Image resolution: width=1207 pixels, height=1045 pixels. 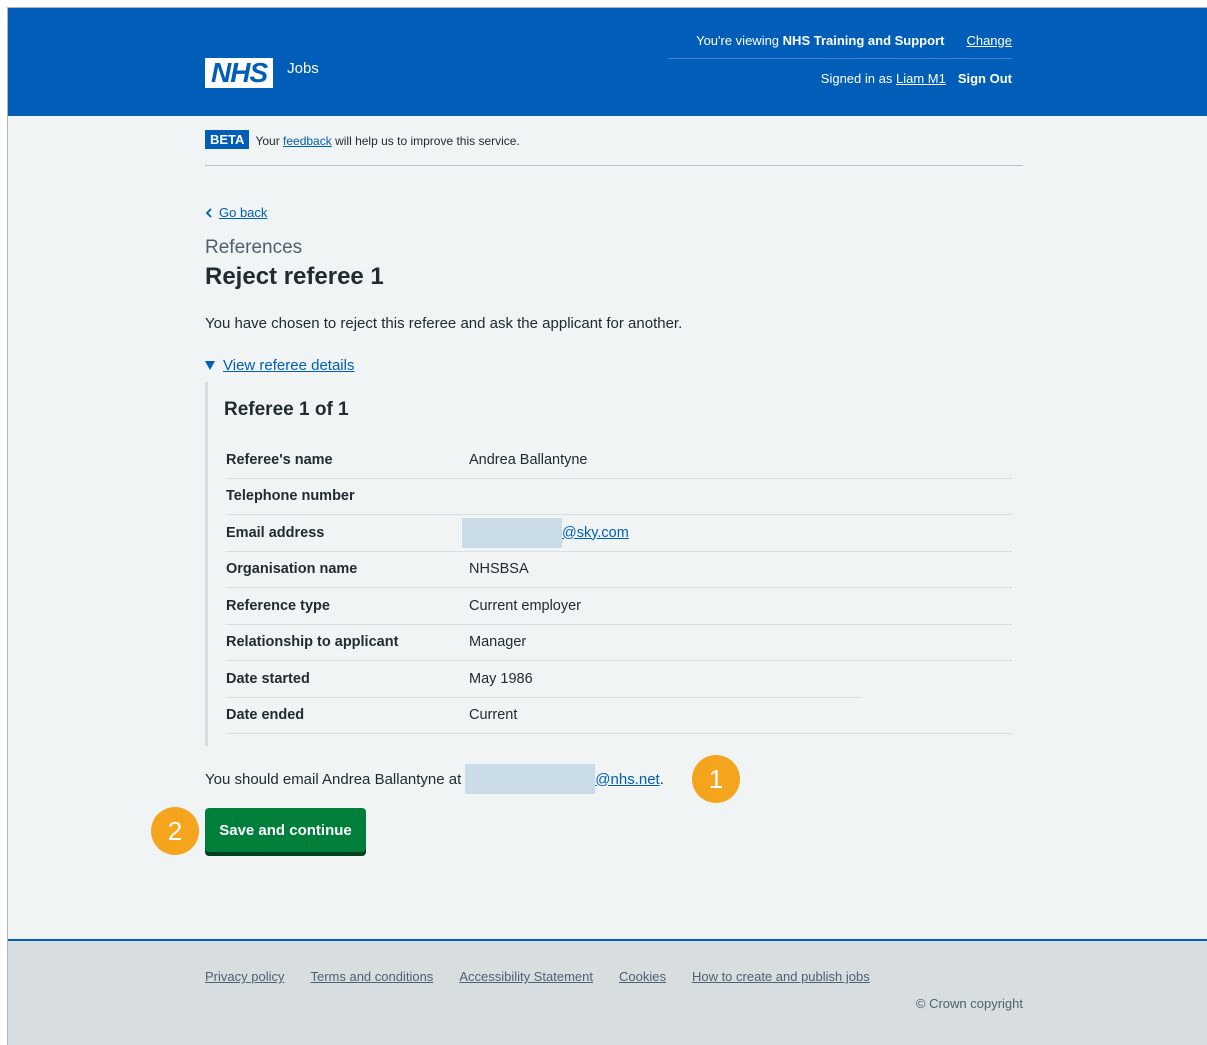 I want to click on summary-row-reference-type: Reference type Current employer, so click(x=619, y=606).